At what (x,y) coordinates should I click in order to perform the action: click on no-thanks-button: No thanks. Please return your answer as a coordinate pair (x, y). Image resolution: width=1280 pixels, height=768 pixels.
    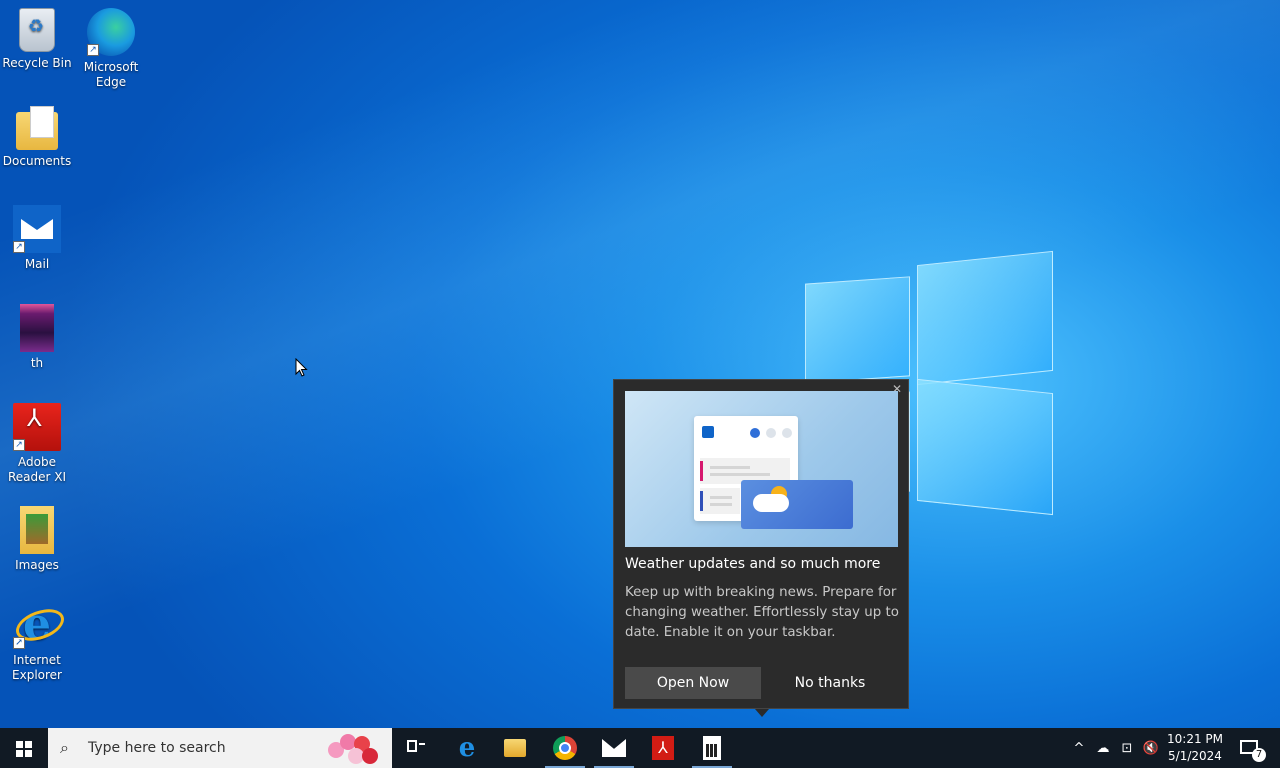
    Looking at the image, I should click on (830, 683).